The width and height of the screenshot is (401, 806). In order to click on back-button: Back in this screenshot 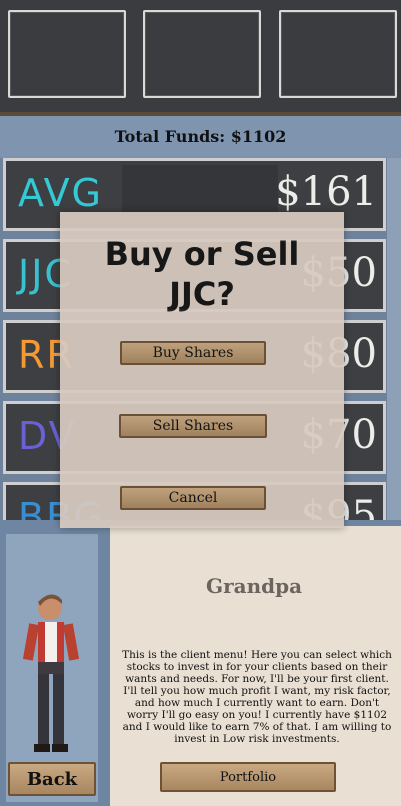, I will do `click(52, 779)`.